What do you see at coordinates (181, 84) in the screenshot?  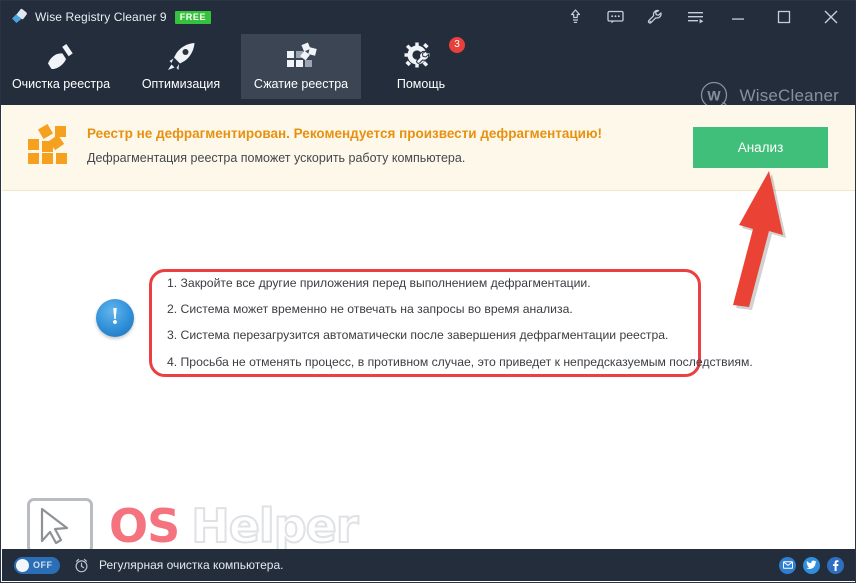 I see `tab-label: Оптимизация` at bounding box center [181, 84].